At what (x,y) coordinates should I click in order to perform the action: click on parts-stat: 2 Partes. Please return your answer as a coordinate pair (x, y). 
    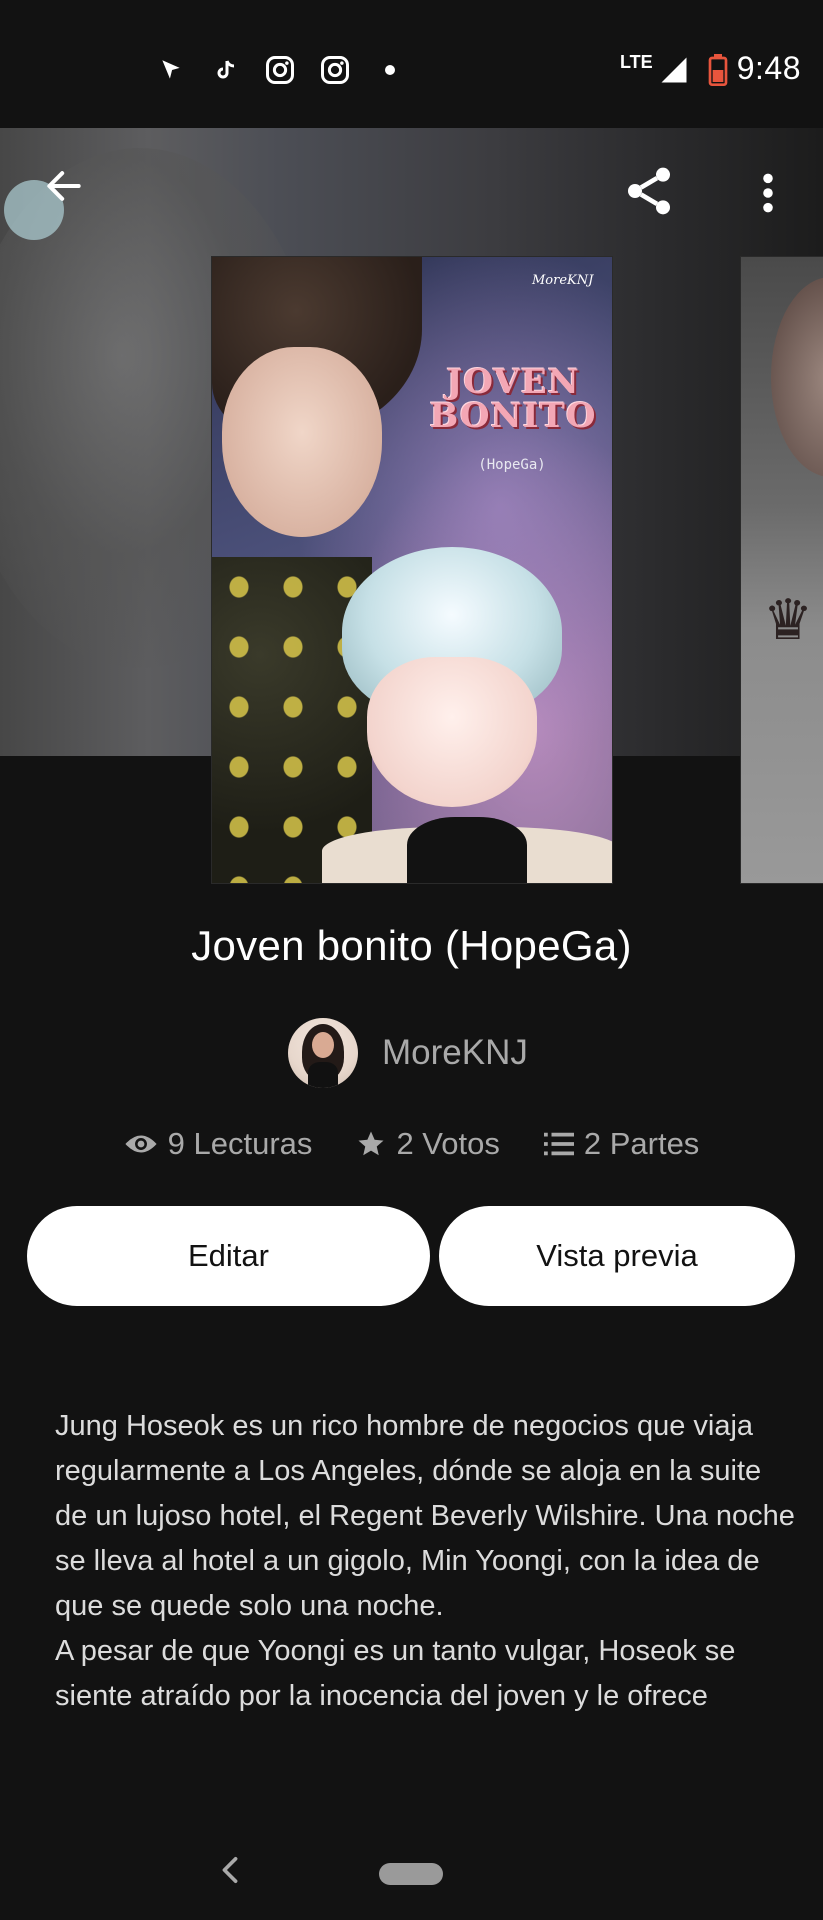
    Looking at the image, I should click on (621, 1144).